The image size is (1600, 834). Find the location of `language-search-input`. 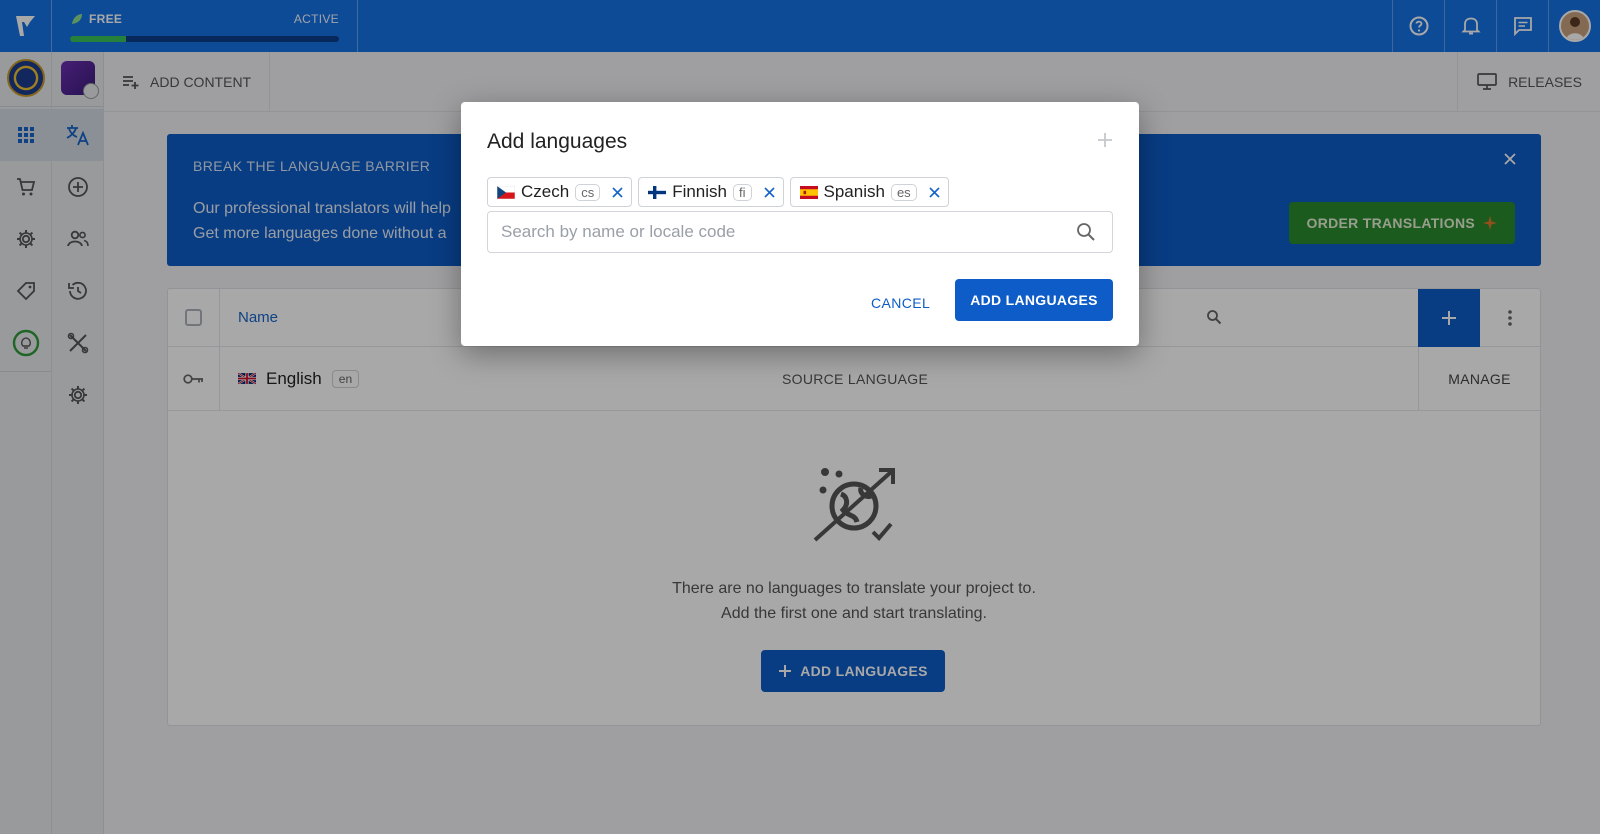

language-search-input is located at coordinates (768, 232).